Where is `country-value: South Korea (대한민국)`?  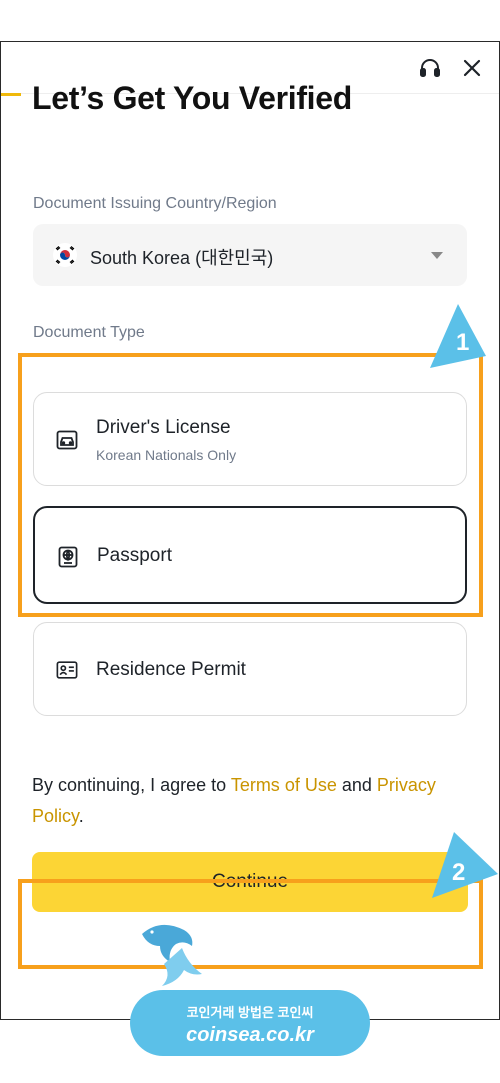 country-value: South Korea (대한민국) is located at coordinates (182, 258).